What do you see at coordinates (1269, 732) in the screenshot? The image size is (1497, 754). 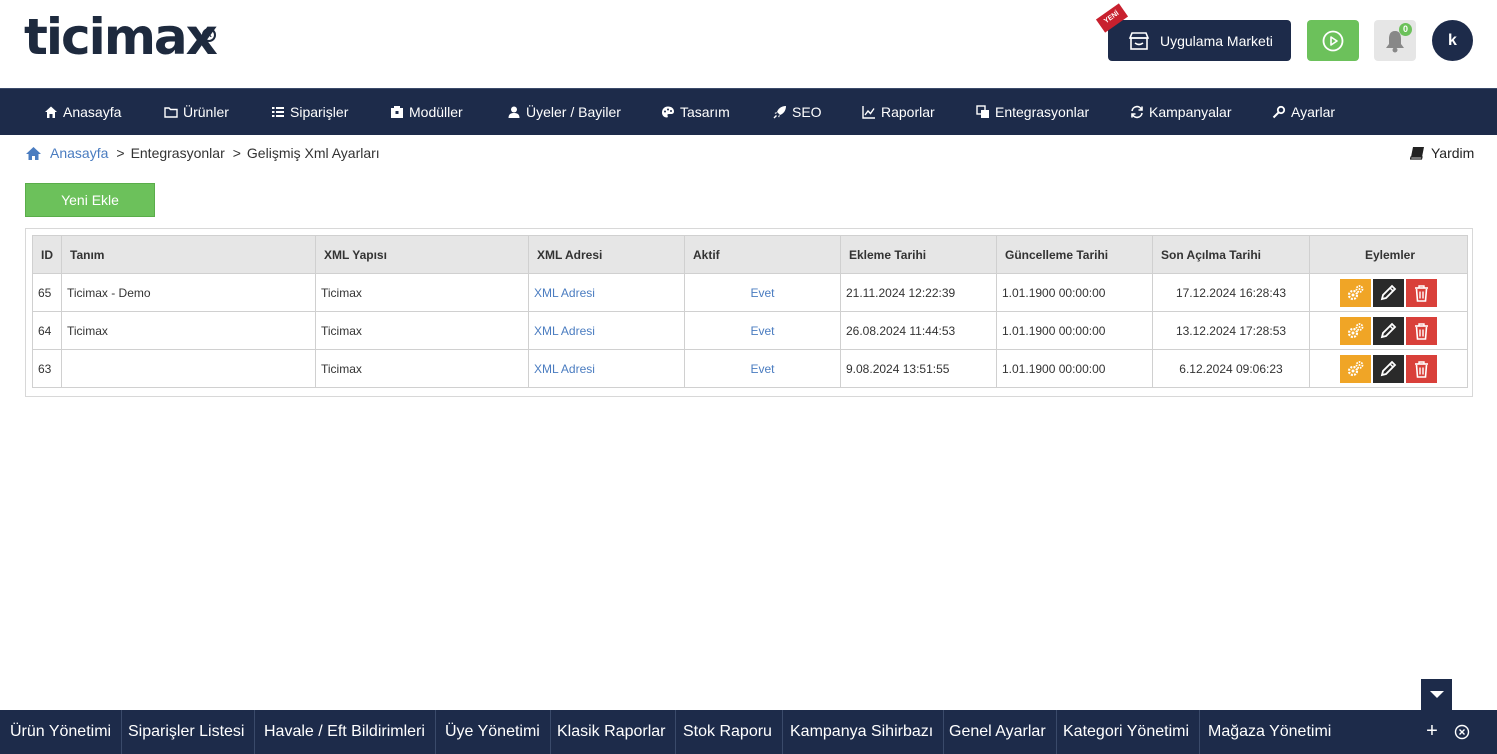 I see `quick-link-magaza-yonetimi: Mağaza Yönetimi` at bounding box center [1269, 732].